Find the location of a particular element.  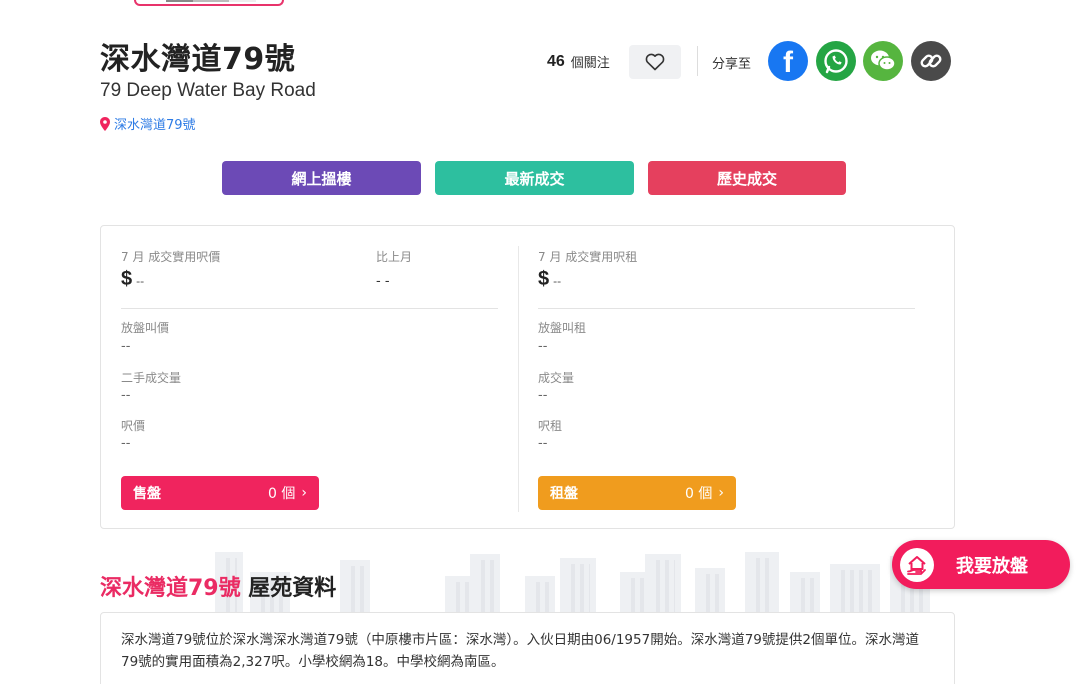

page-subtitle: 79 Deep Water Bay Road is located at coordinates (208, 90).